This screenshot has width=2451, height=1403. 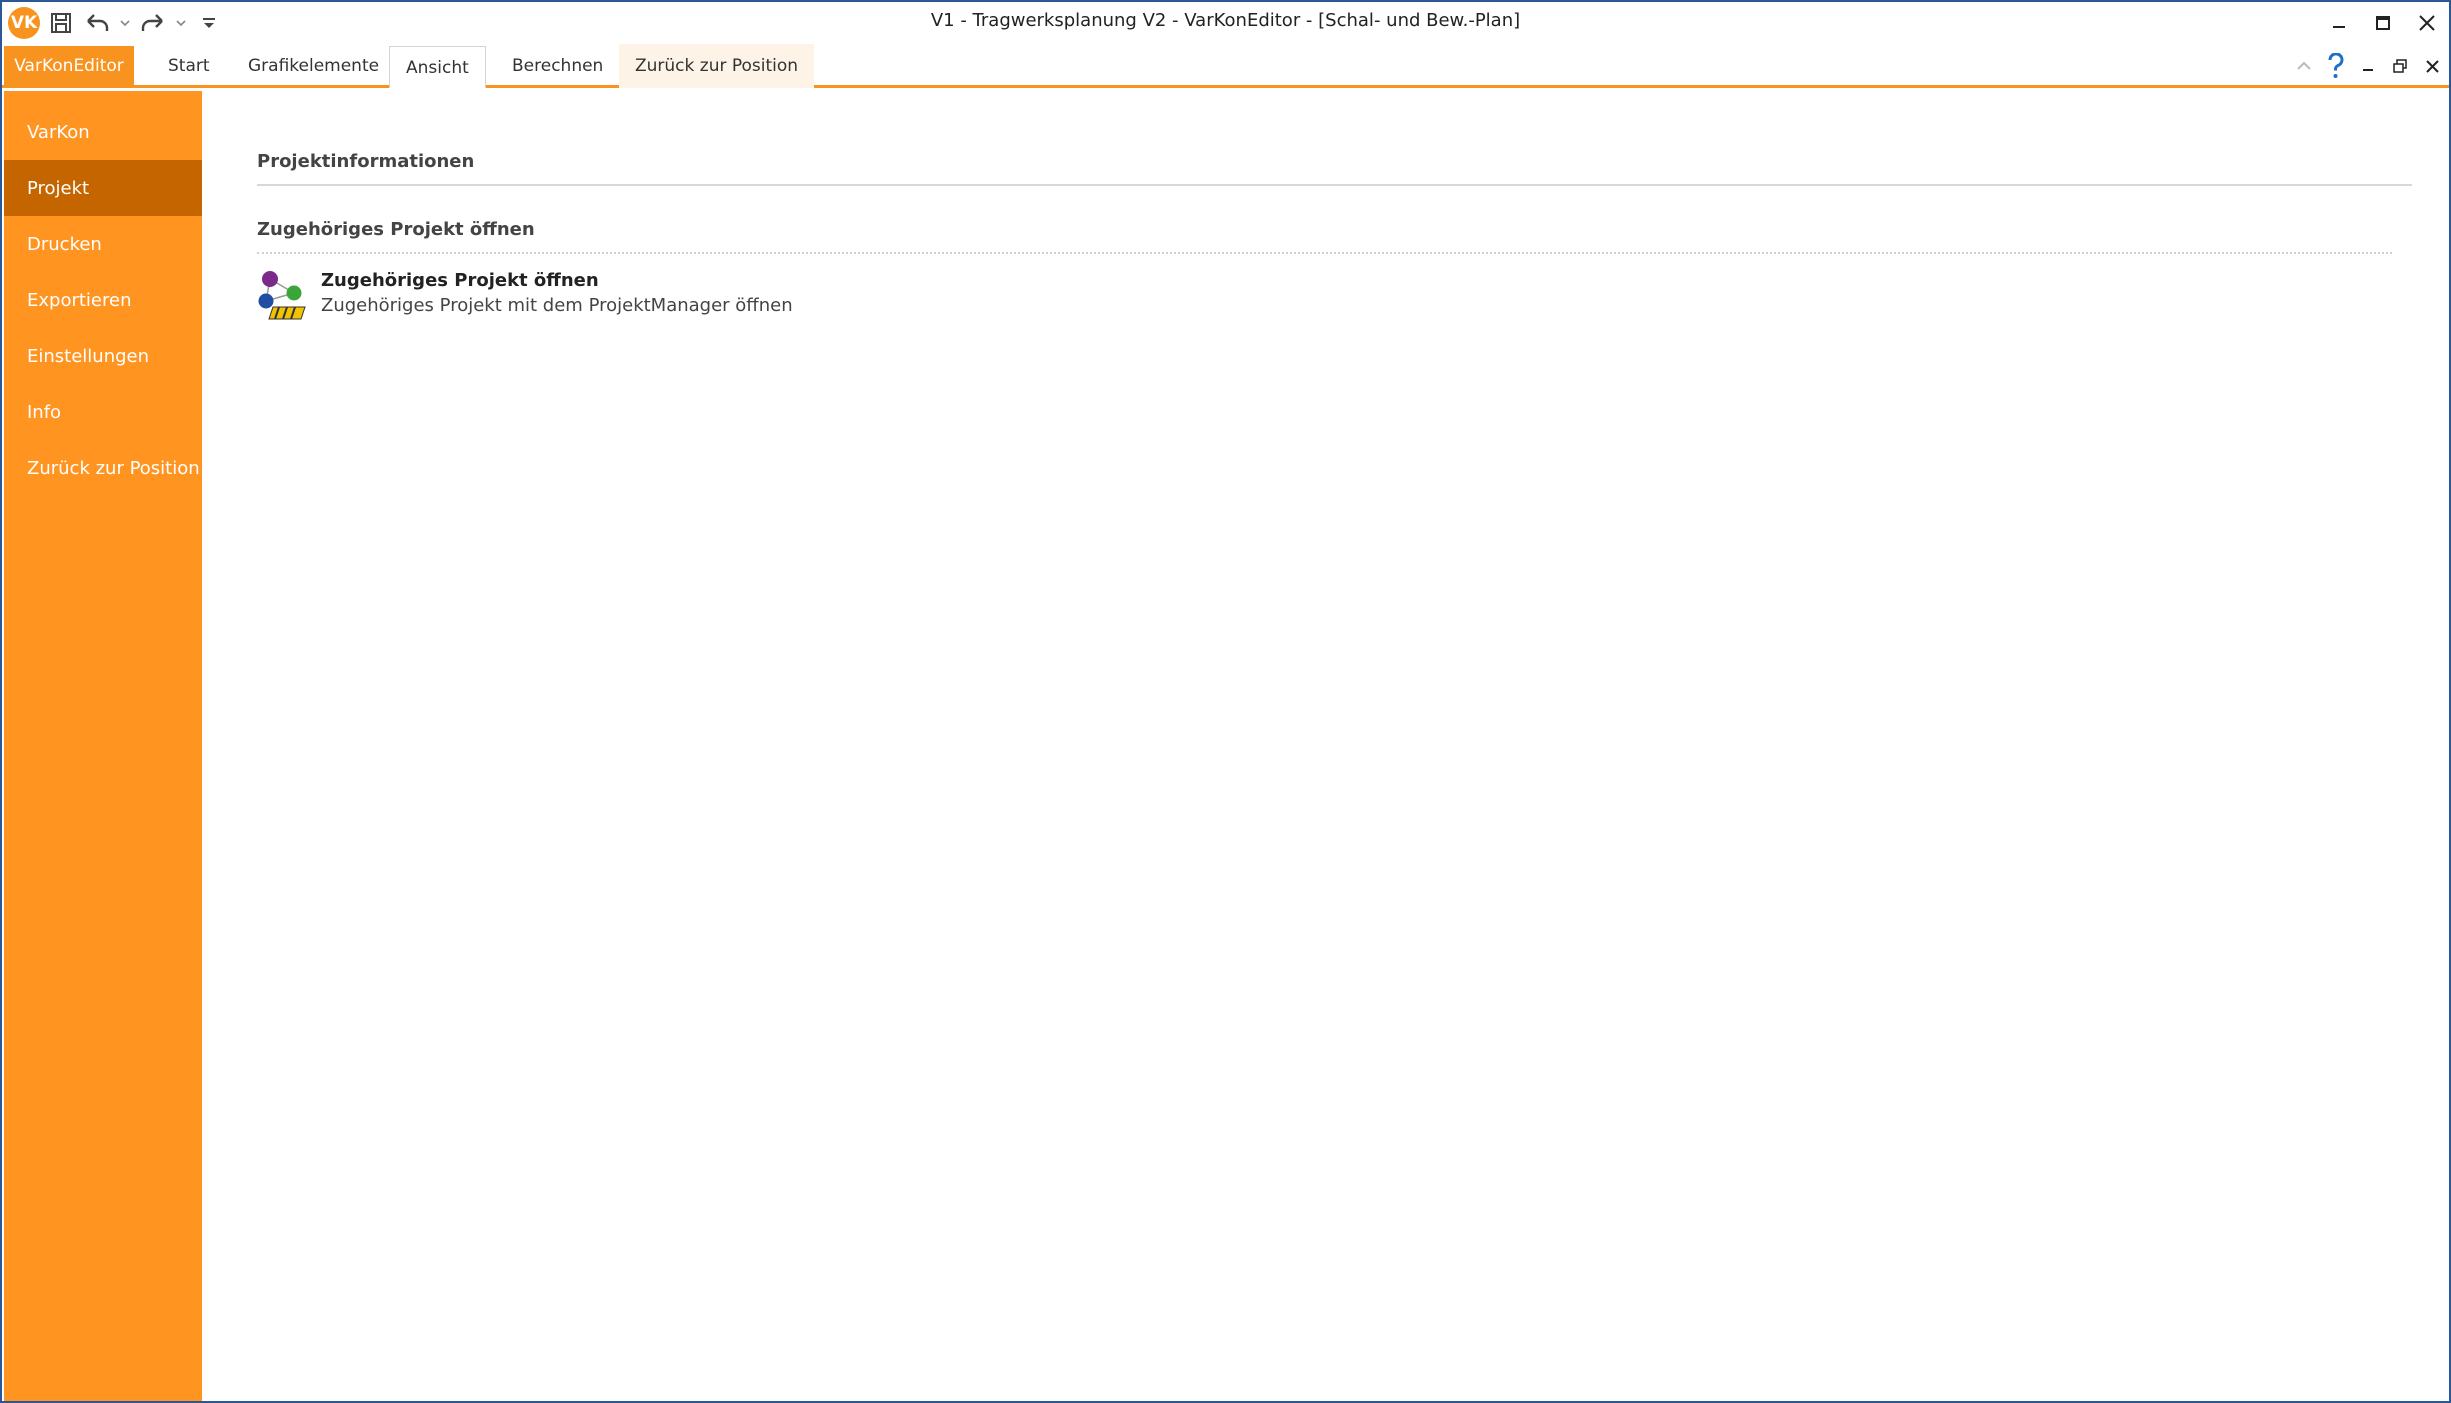 I want to click on section-title-projektinformationen: Projektinformationen, so click(x=366, y=161).